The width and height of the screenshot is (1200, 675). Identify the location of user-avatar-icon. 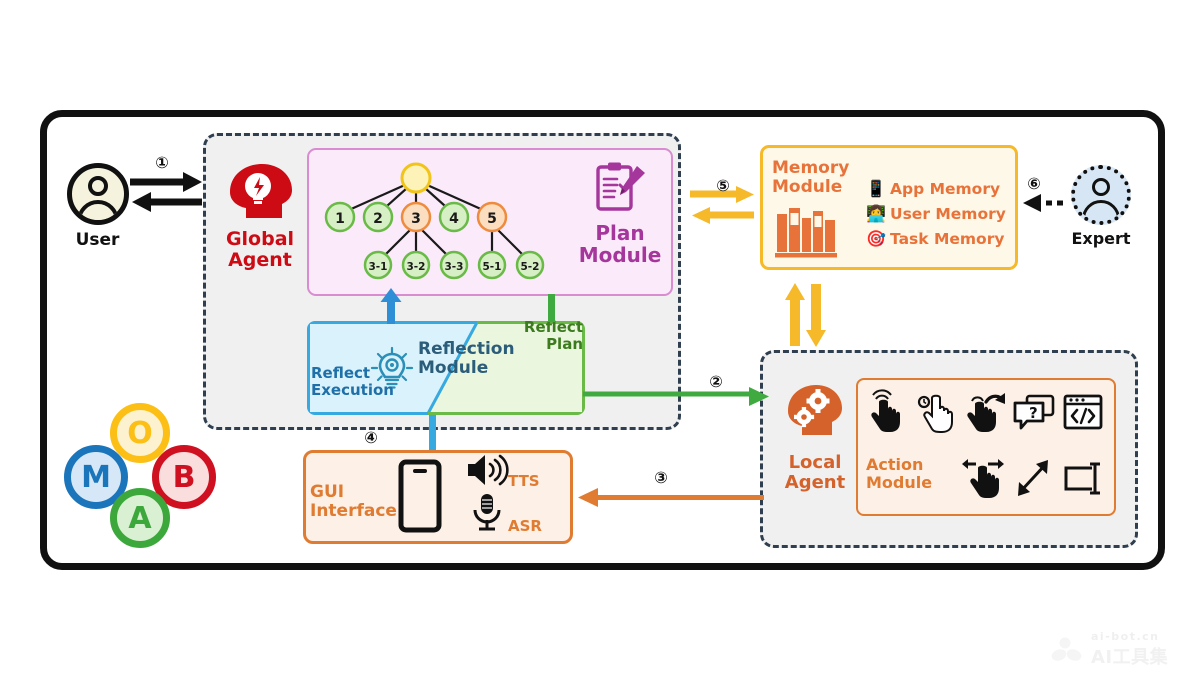
(97, 194).